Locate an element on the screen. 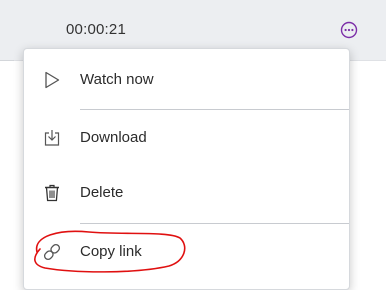  duration-label: 00:00:21 is located at coordinates (96, 29).